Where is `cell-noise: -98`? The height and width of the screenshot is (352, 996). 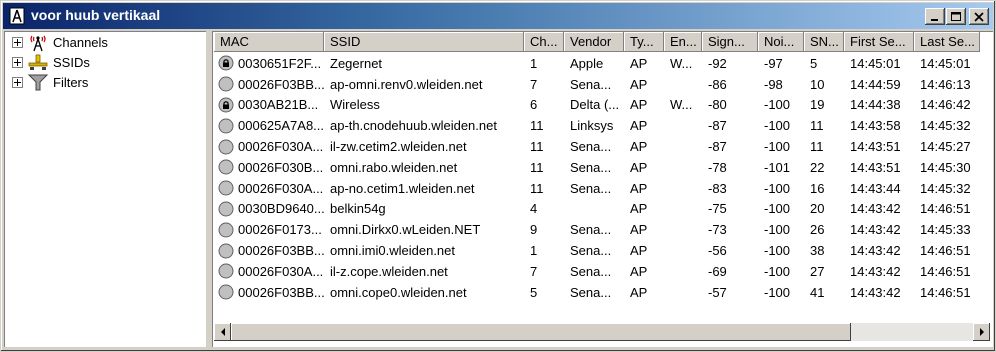 cell-noise: -98 is located at coordinates (773, 84).